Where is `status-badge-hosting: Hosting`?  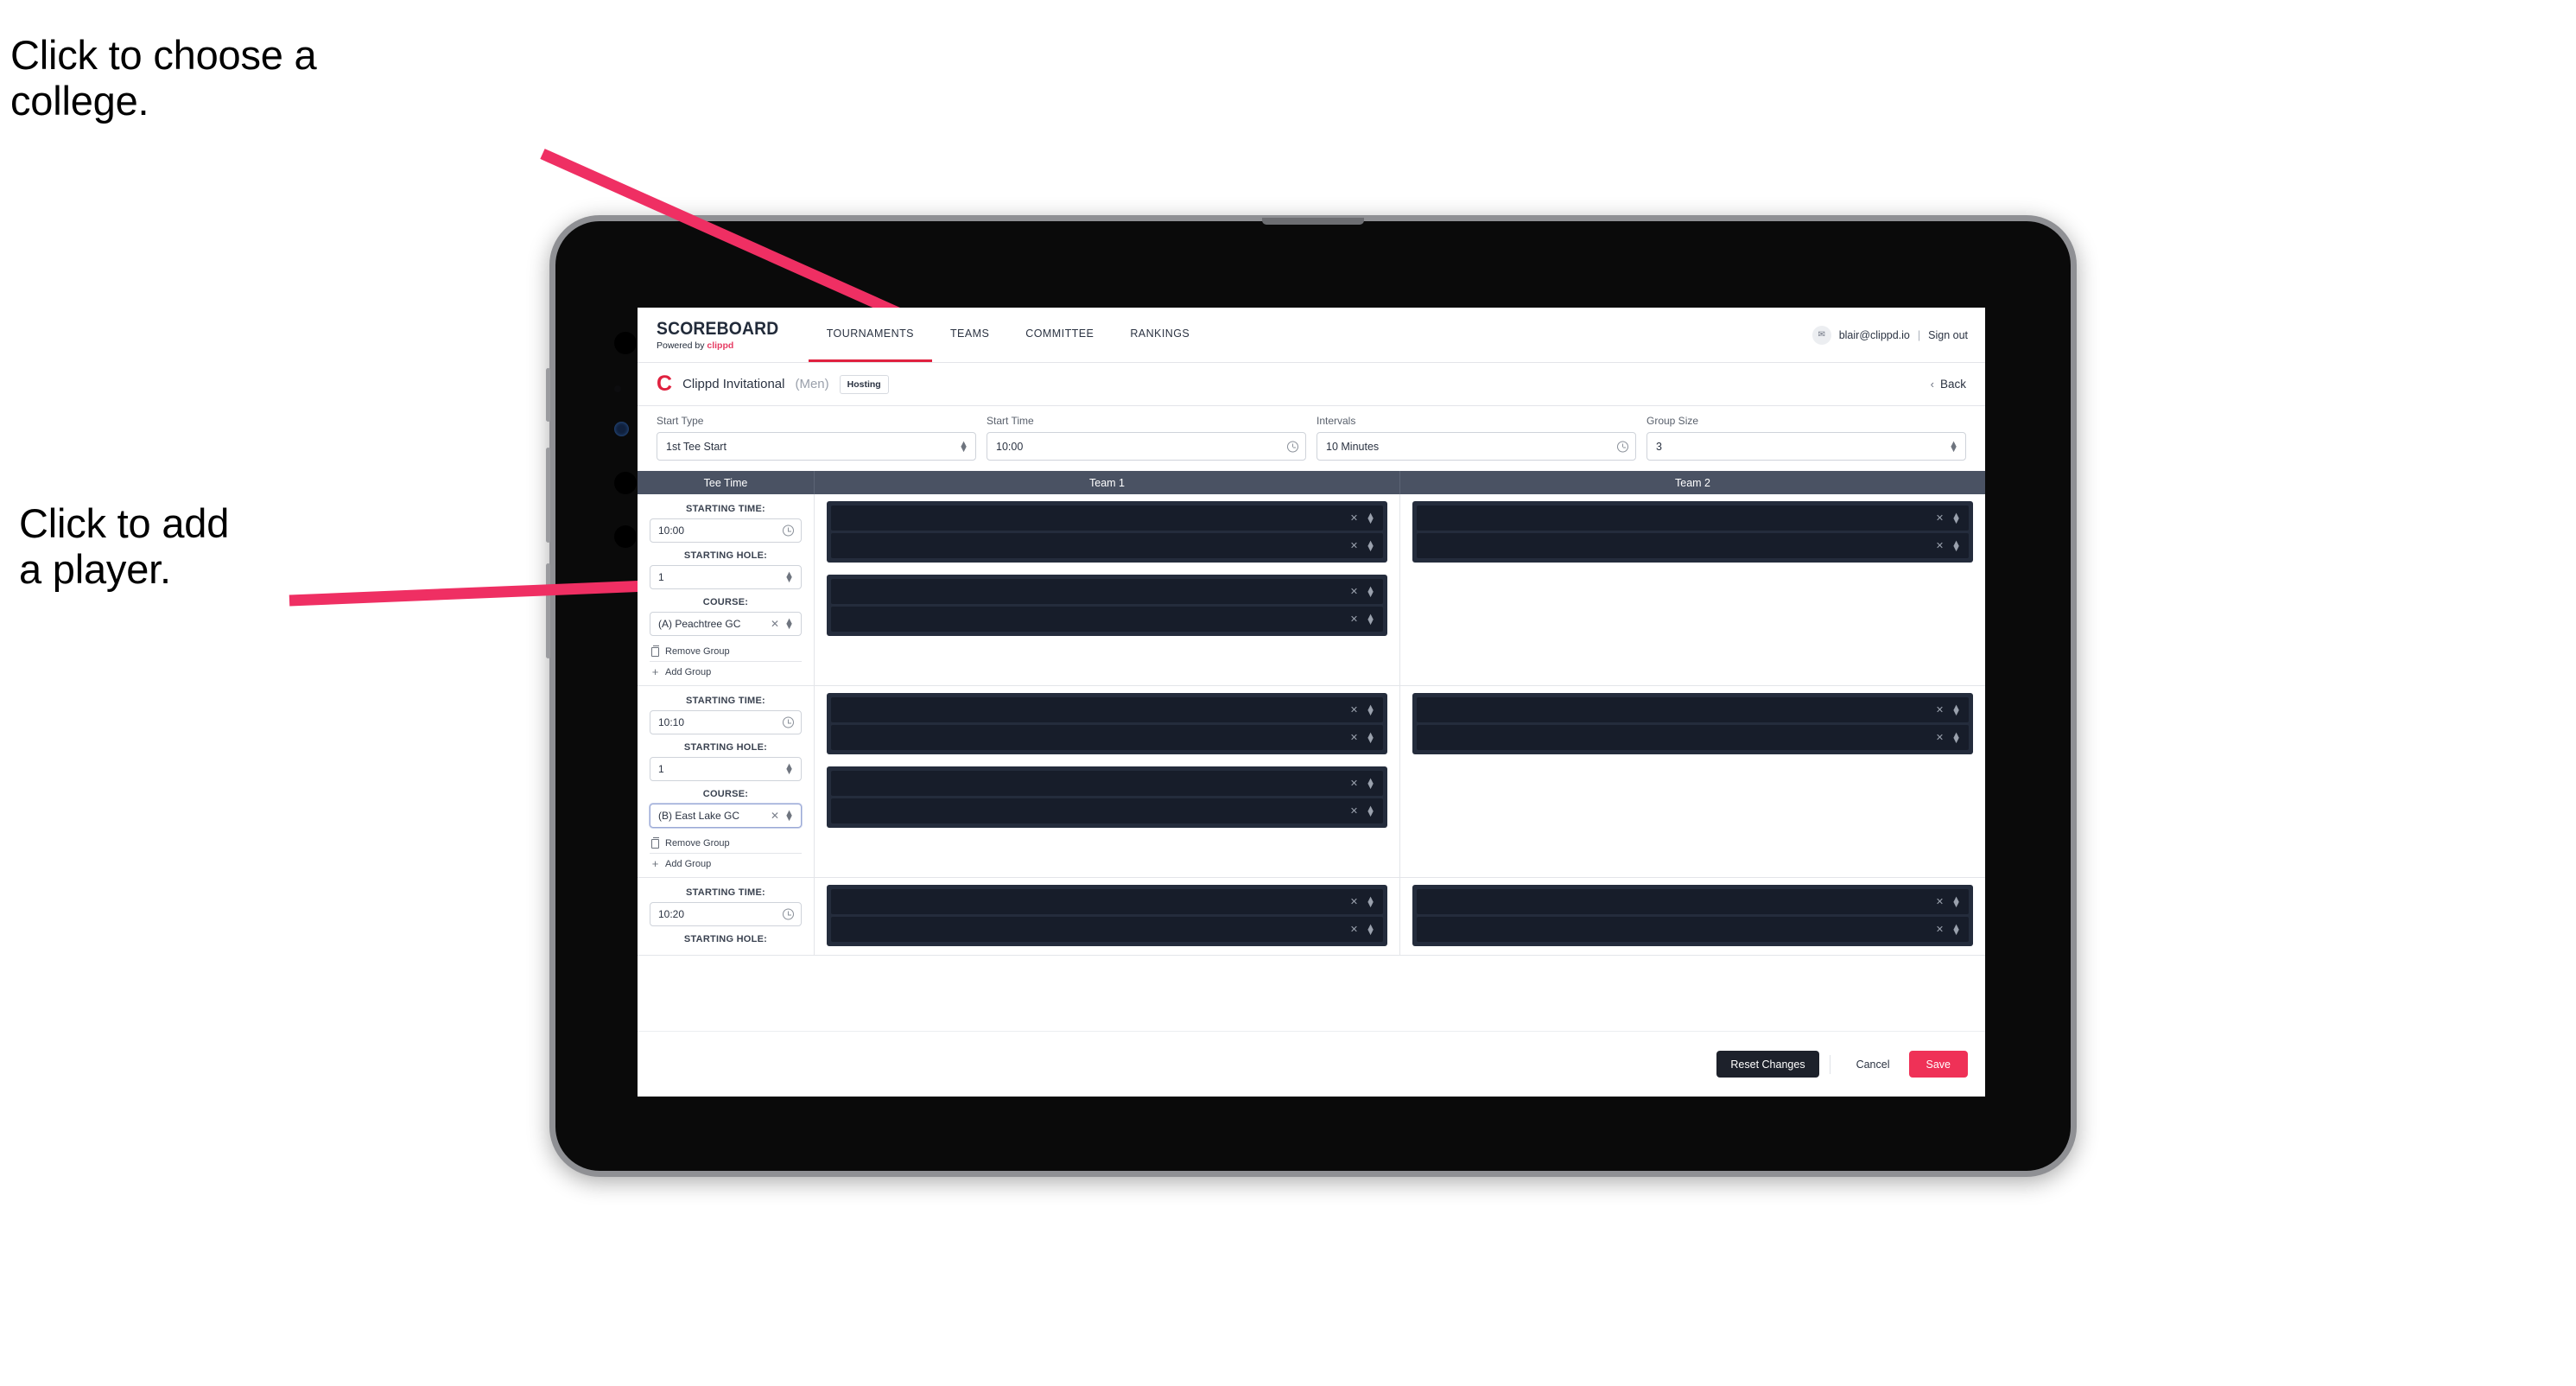
status-badge-hosting: Hosting is located at coordinates (864, 384).